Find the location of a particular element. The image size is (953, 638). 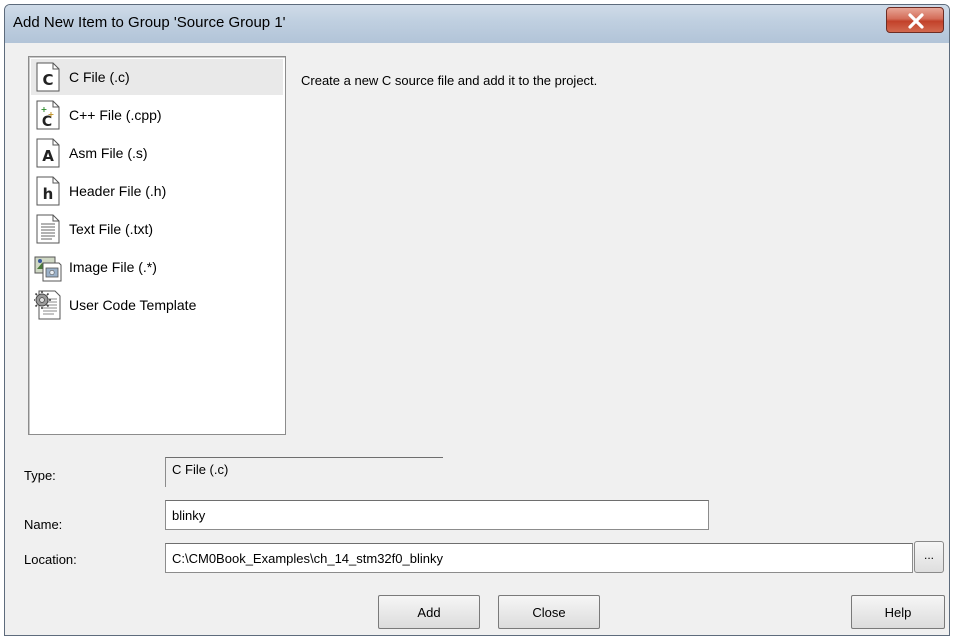

close-window-button is located at coordinates (915, 20).